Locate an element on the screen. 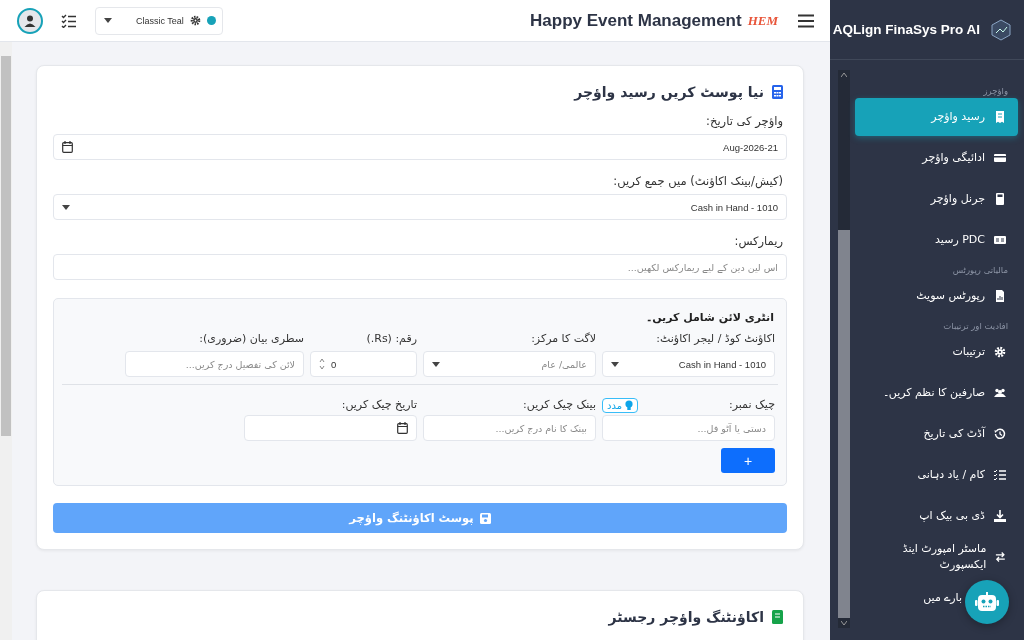 The width and height of the screenshot is (1024, 640). report-icon is located at coordinates (1000, 296).